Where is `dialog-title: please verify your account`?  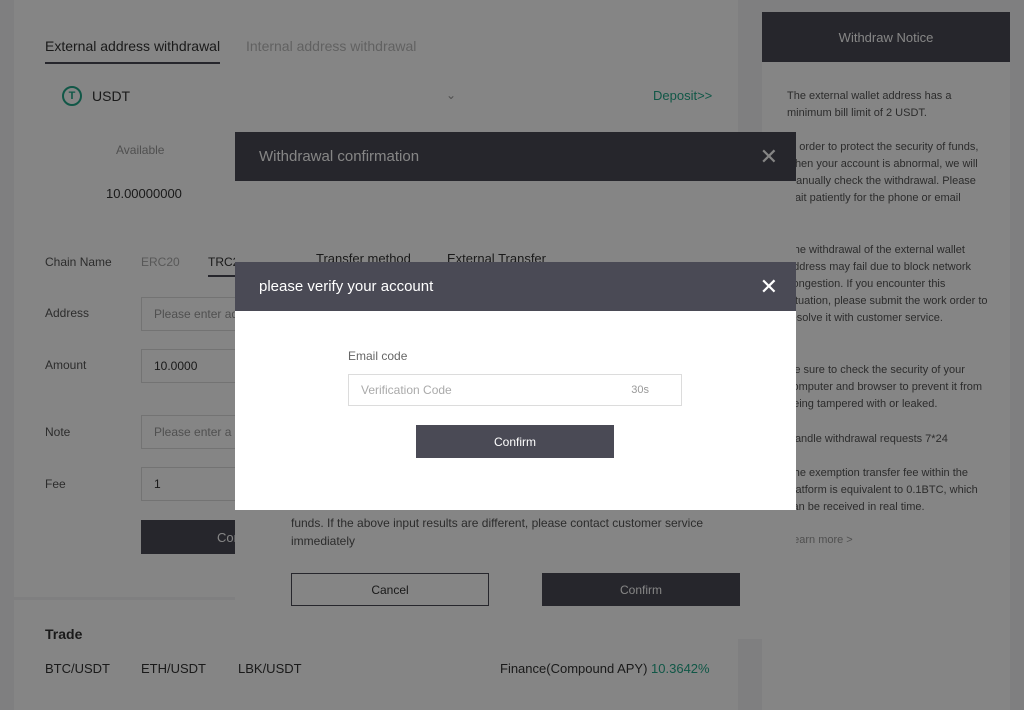 dialog-title: please verify your account is located at coordinates (346, 286).